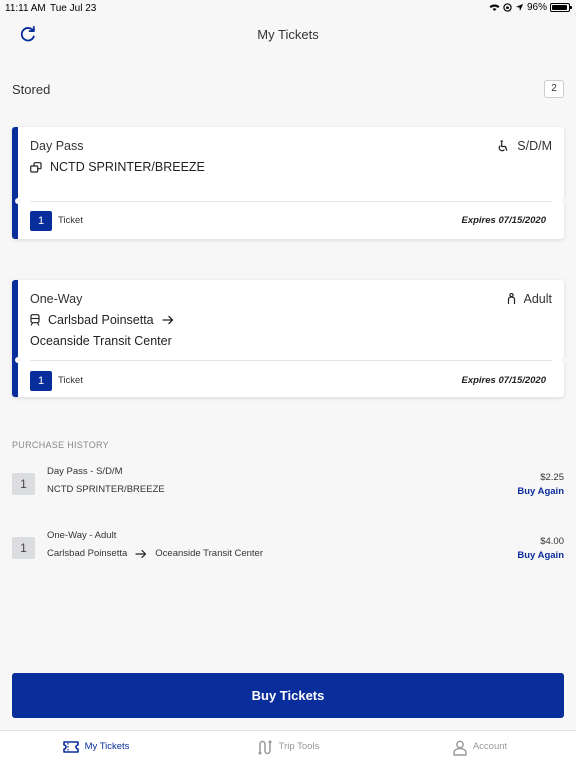 The image size is (576, 768). I want to click on person-icon, so click(511, 298).